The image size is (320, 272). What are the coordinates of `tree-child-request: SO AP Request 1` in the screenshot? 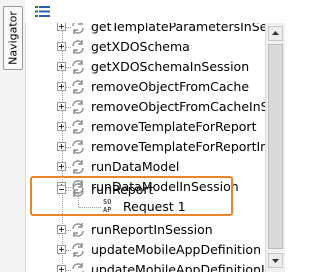 It's located at (145, 205).